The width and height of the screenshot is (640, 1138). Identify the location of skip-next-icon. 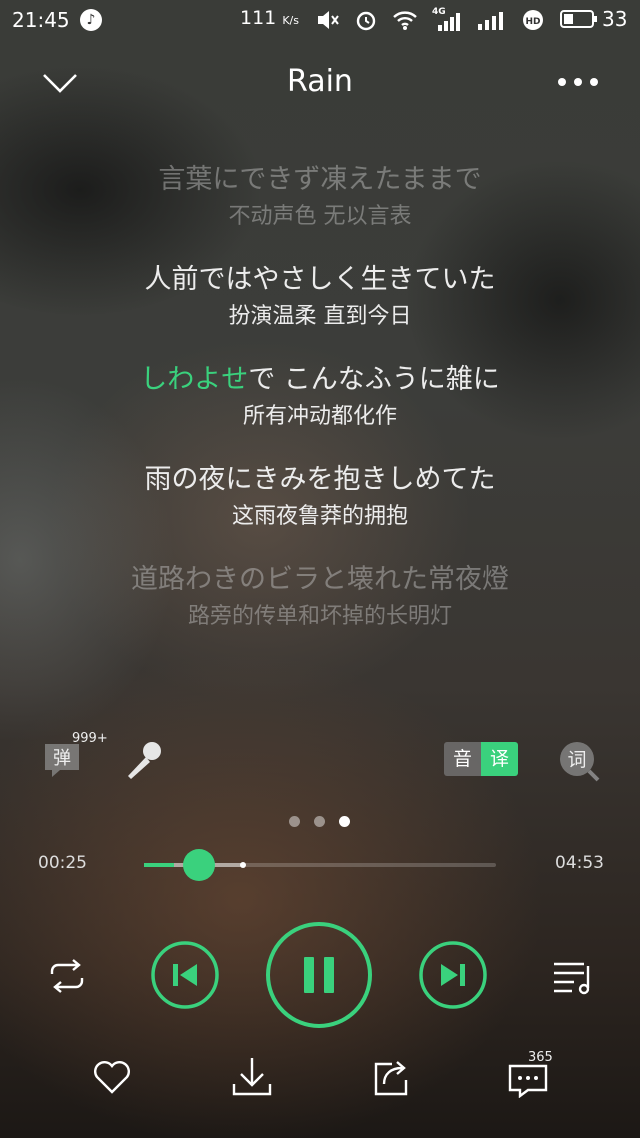
(453, 975).